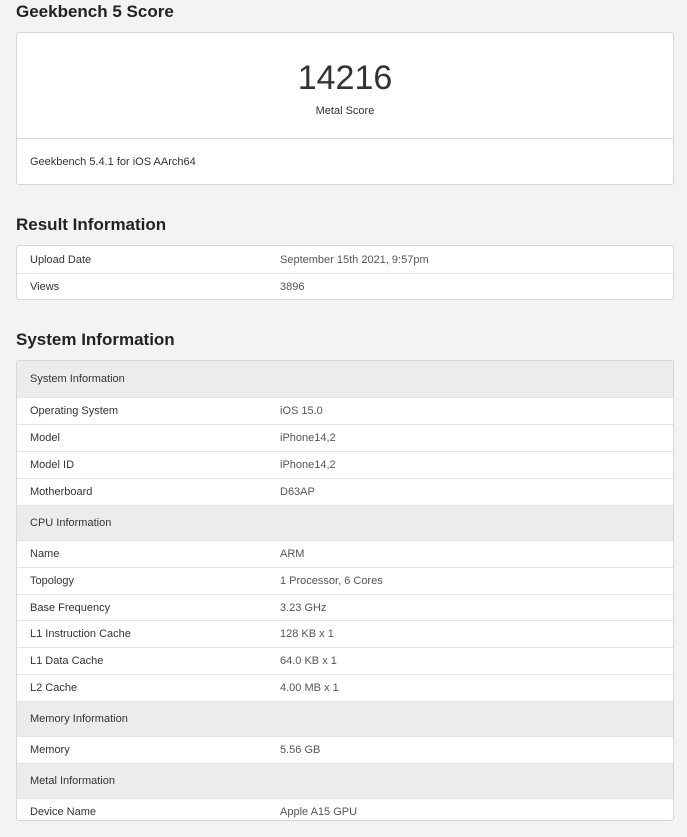 Image resolution: width=687 pixels, height=837 pixels. I want to click on row-key: Memory, so click(50, 750).